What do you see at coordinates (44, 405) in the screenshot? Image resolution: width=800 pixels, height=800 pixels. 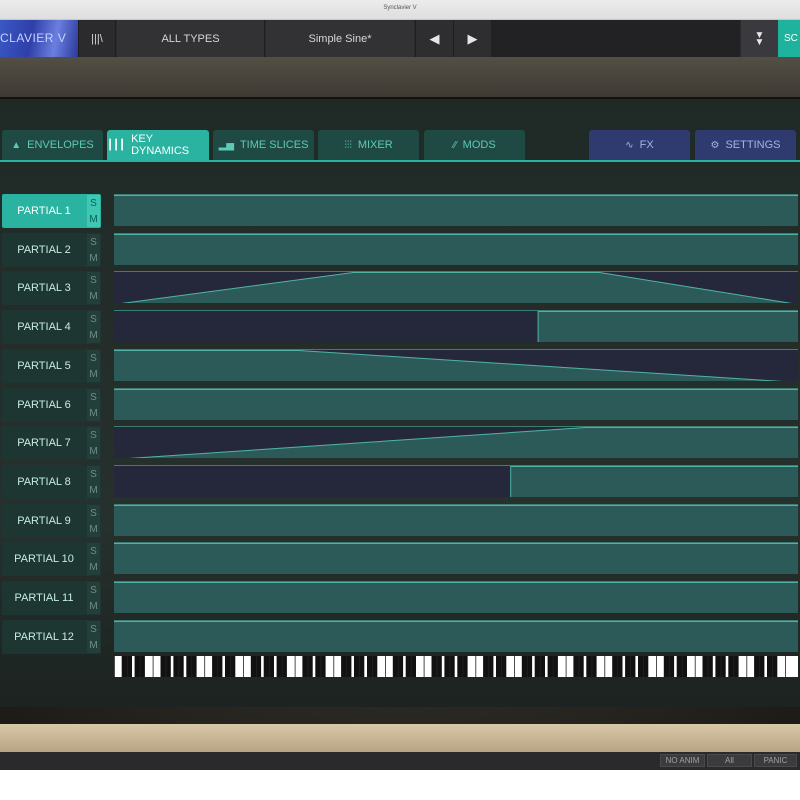 I see `partial-label: PARTIAL 6` at bounding box center [44, 405].